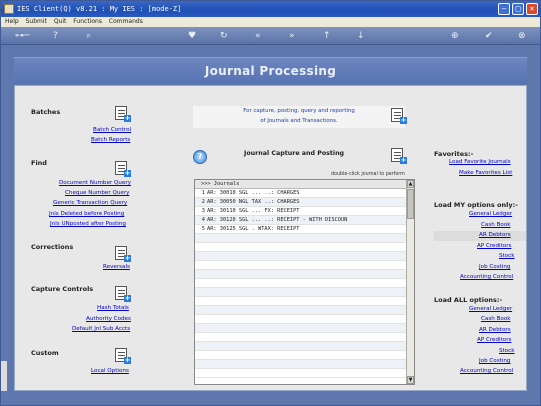 This screenshot has width=541, height=406. Describe the element at coordinates (518, 9) in the screenshot. I see `maximize-icon: □` at that location.